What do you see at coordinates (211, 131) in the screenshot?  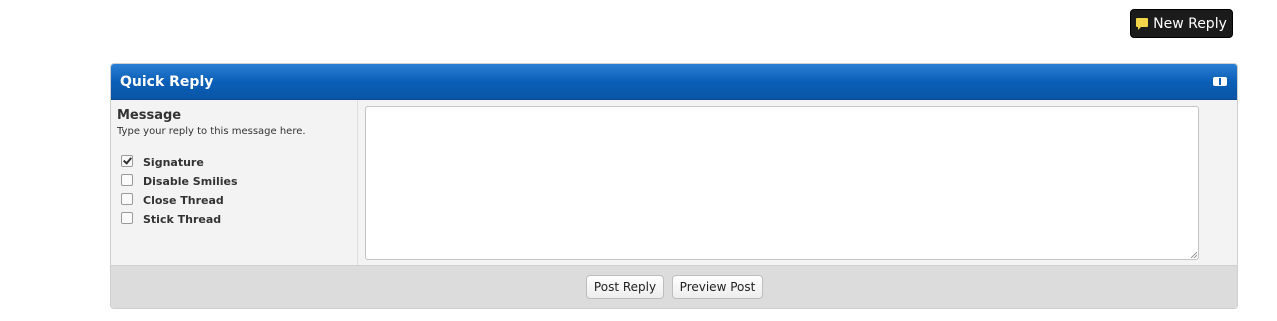 I see `message-hint: Type your reply to this message here.` at bounding box center [211, 131].